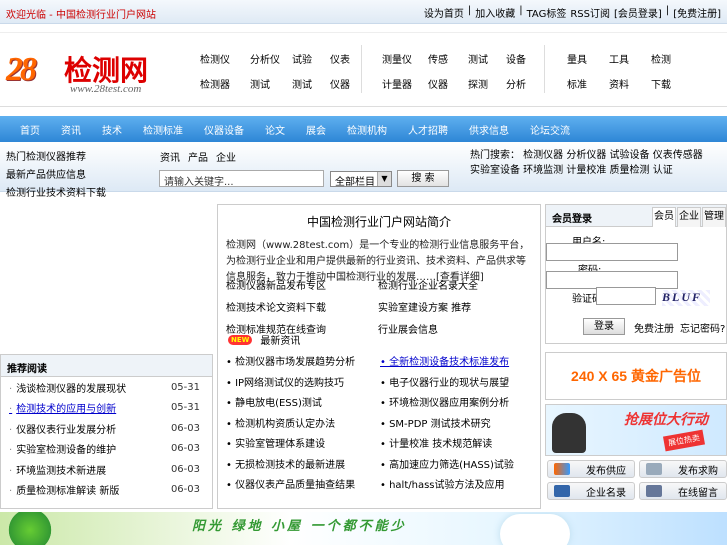  I want to click on category-link: 传感, so click(448, 58).